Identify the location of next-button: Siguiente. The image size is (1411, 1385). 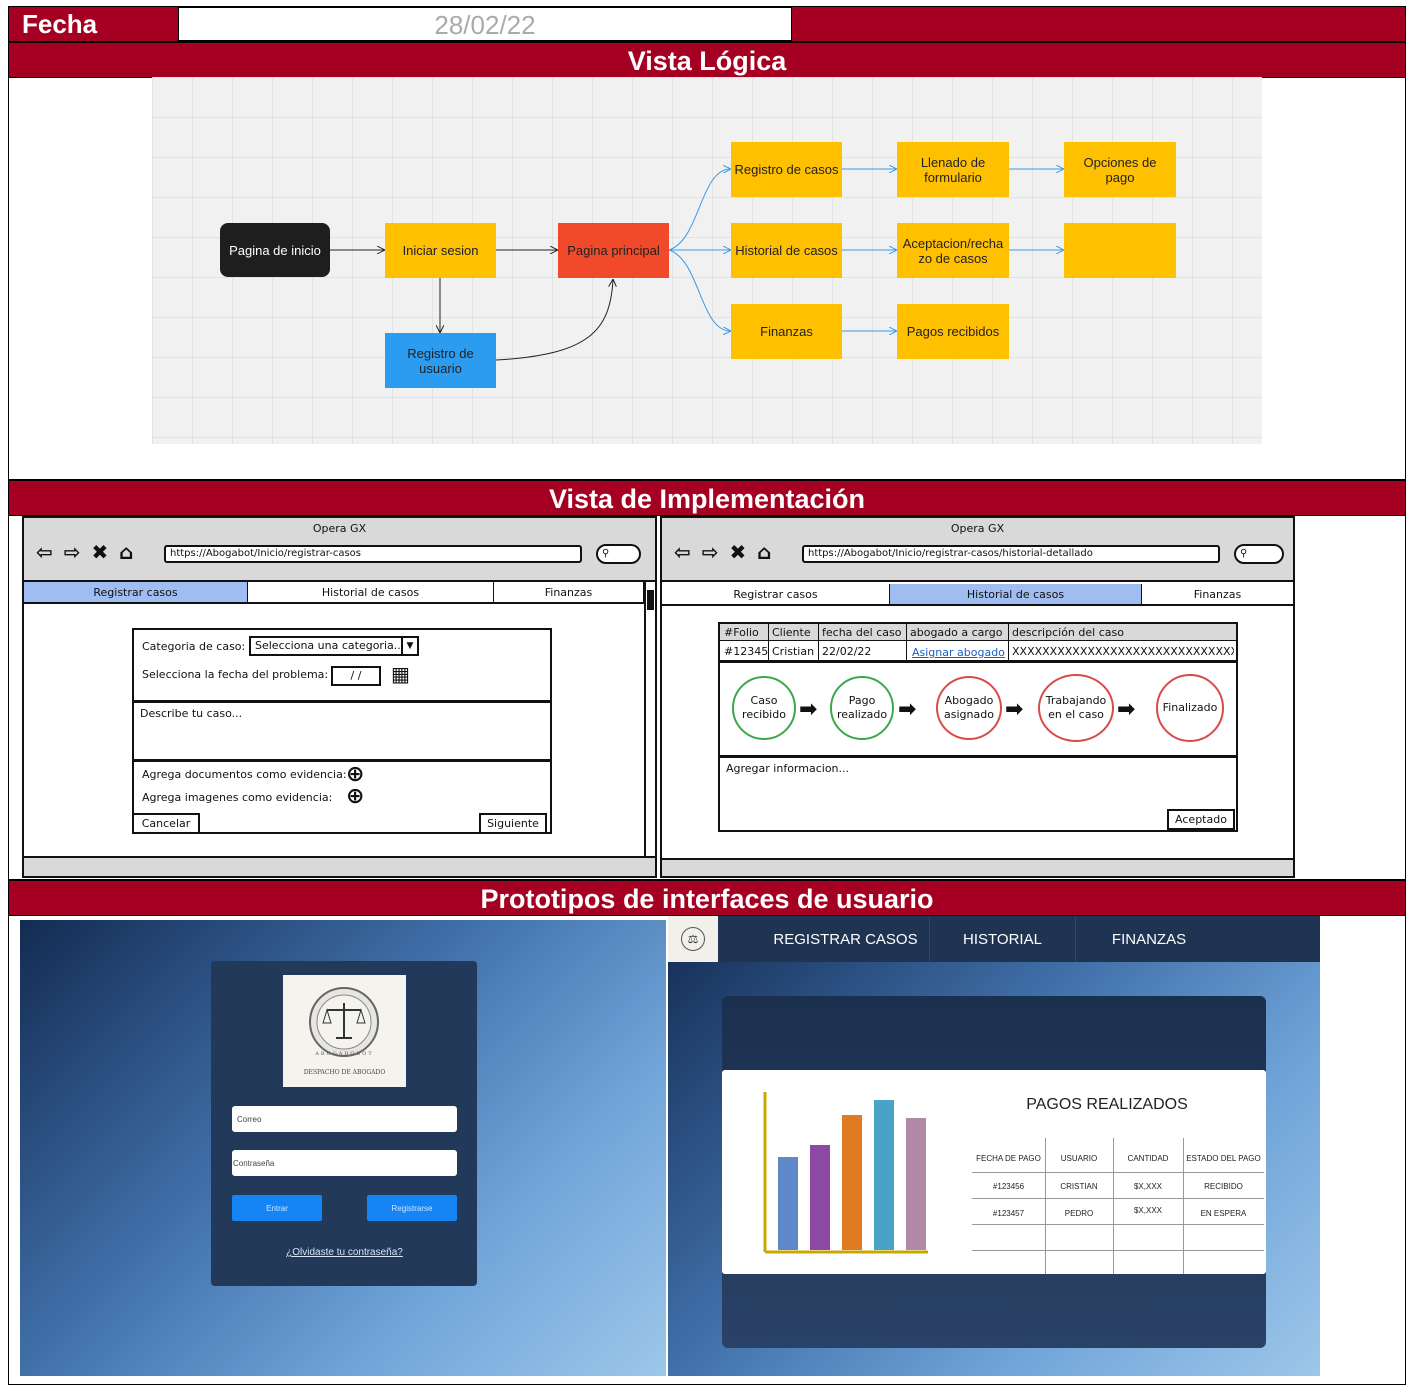
(513, 823).